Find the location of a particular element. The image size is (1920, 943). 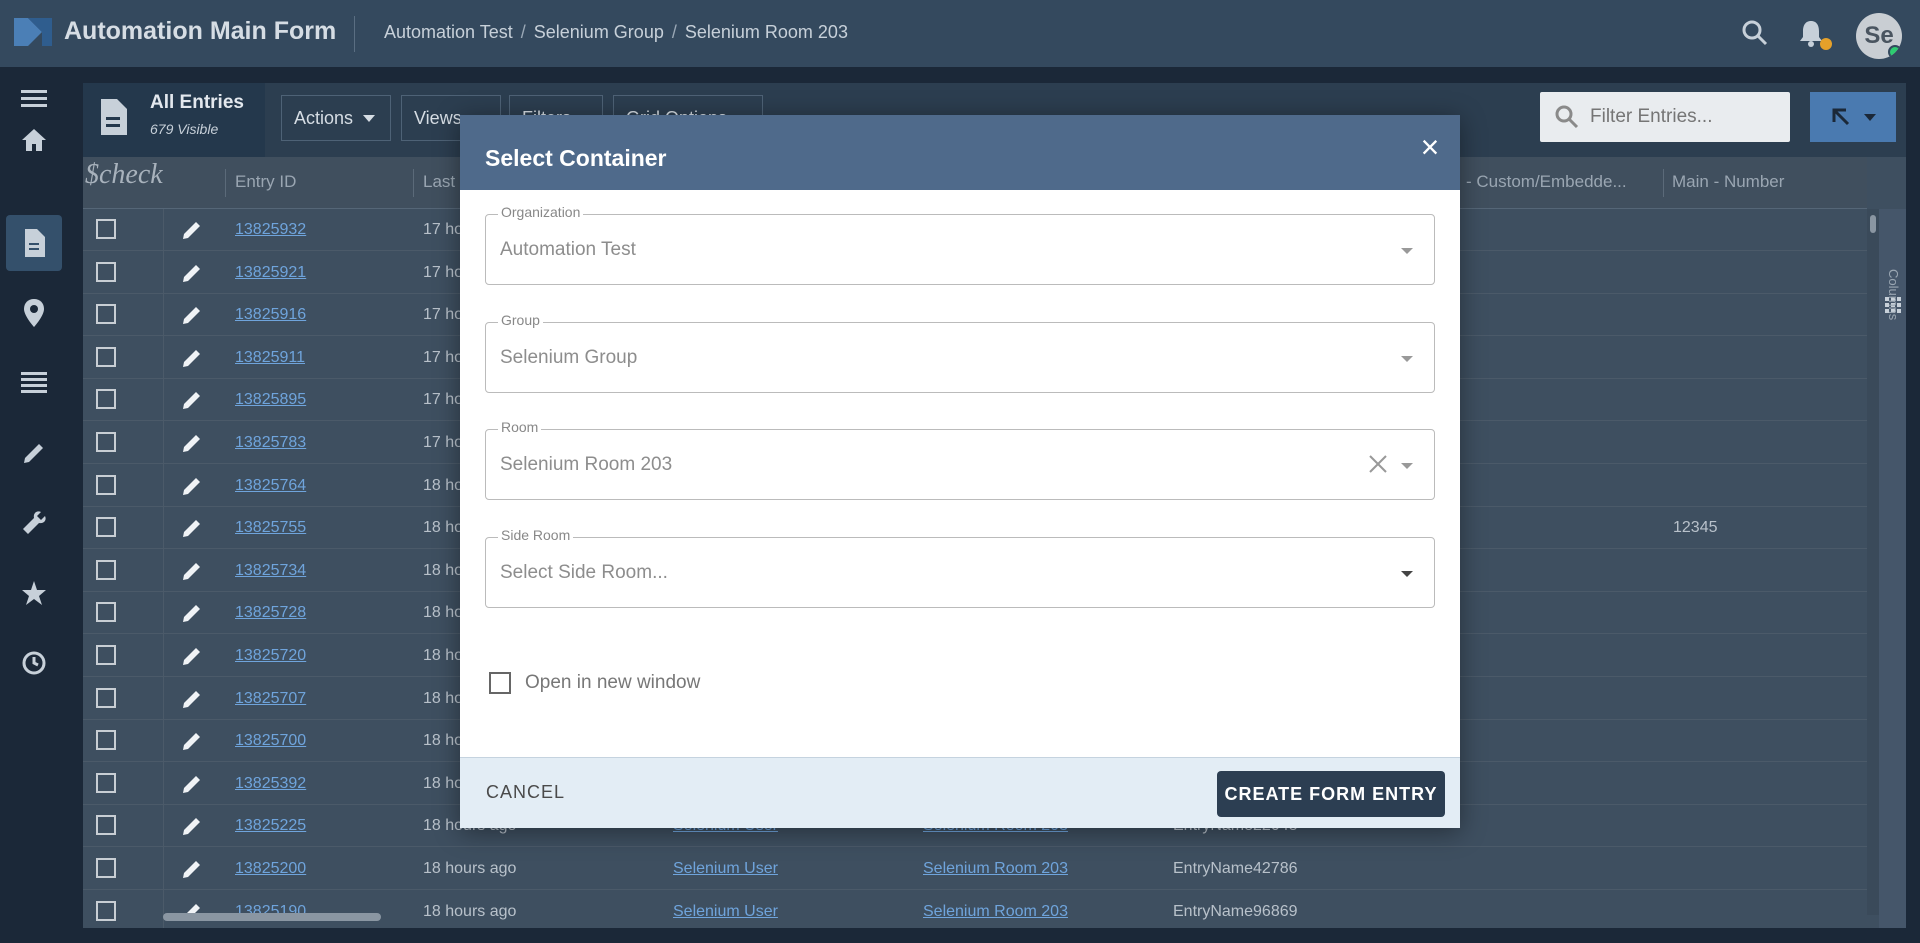

entry-id-link: 13825783 is located at coordinates (270, 443).